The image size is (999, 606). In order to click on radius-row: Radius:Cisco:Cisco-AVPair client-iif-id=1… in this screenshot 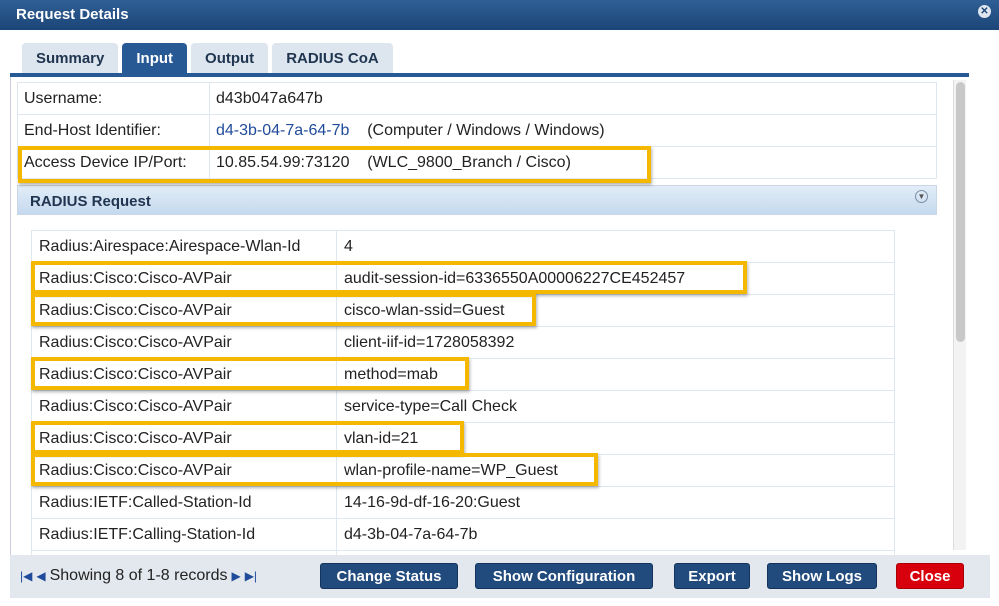, I will do `click(463, 342)`.